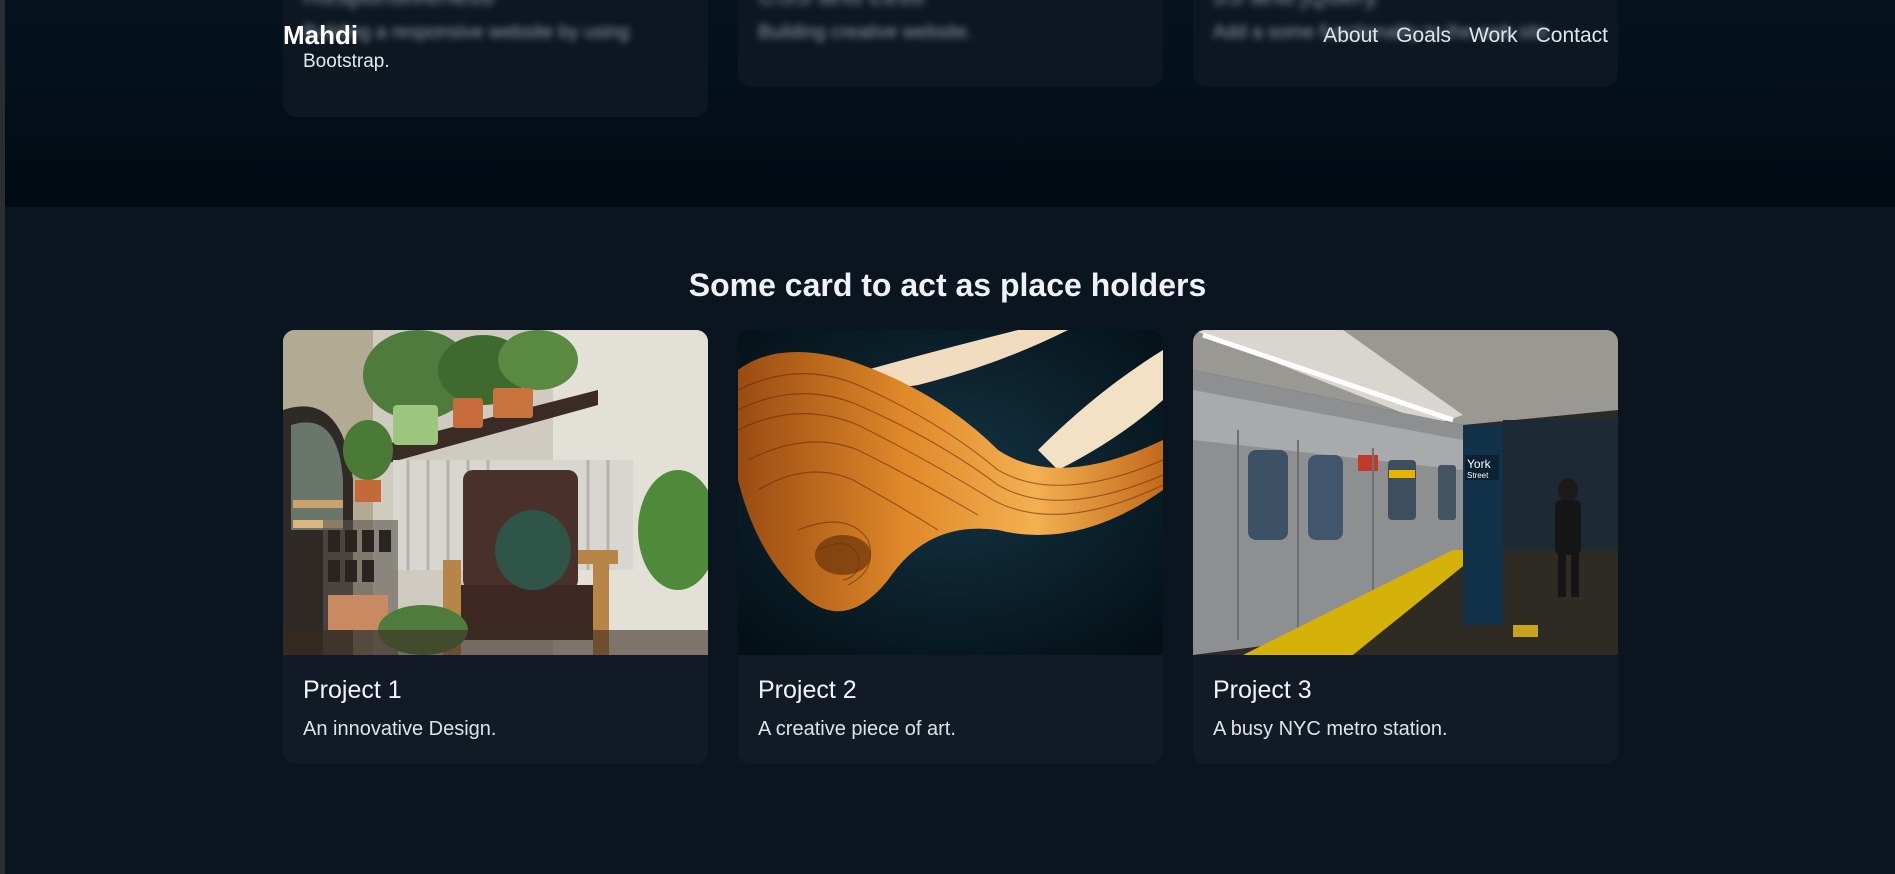 The width and height of the screenshot is (1895, 874). Describe the element at coordinates (320, 35) in the screenshot. I see `brand-logo: Mahdi` at that location.